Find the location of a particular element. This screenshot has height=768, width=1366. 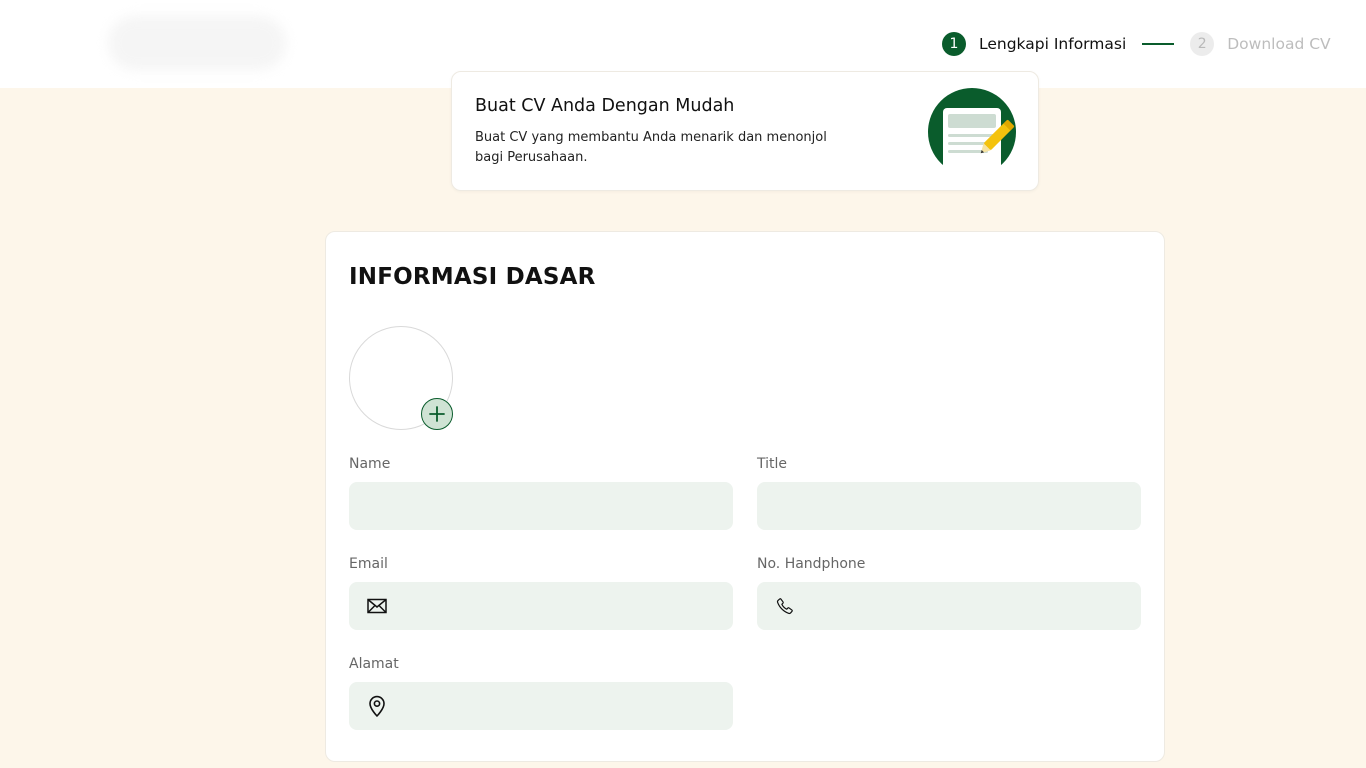

email-field is located at coordinates (541, 606).